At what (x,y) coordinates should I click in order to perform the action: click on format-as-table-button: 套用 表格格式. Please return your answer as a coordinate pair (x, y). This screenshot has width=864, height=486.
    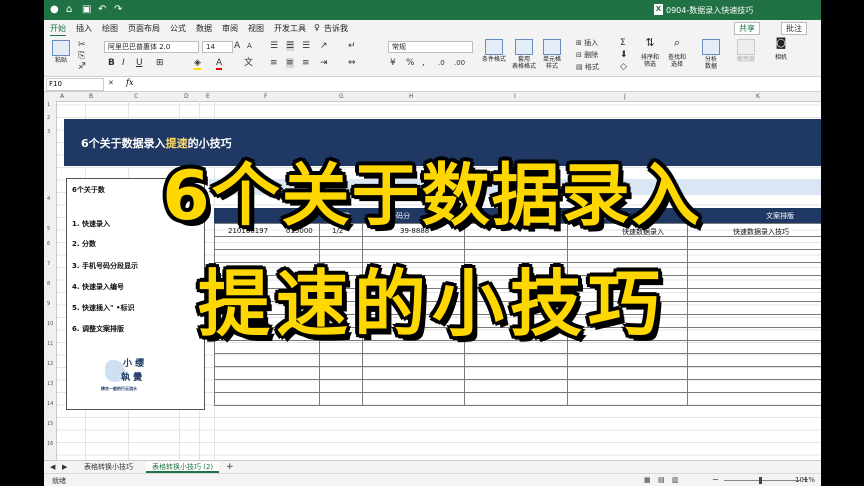
    Looking at the image, I should click on (524, 54).